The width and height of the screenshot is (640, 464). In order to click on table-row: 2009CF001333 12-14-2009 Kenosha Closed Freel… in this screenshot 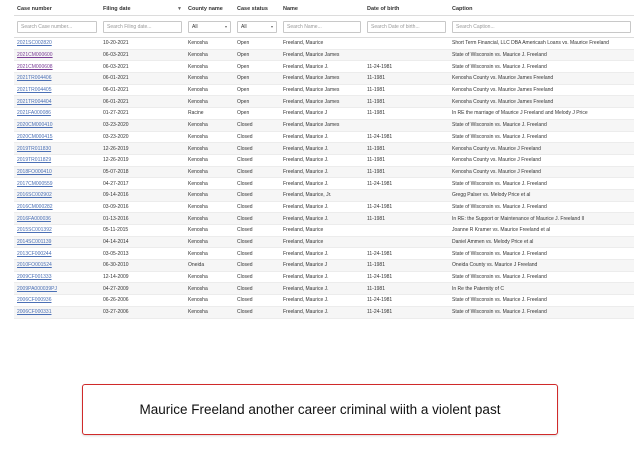, I will do `click(324, 277)`.